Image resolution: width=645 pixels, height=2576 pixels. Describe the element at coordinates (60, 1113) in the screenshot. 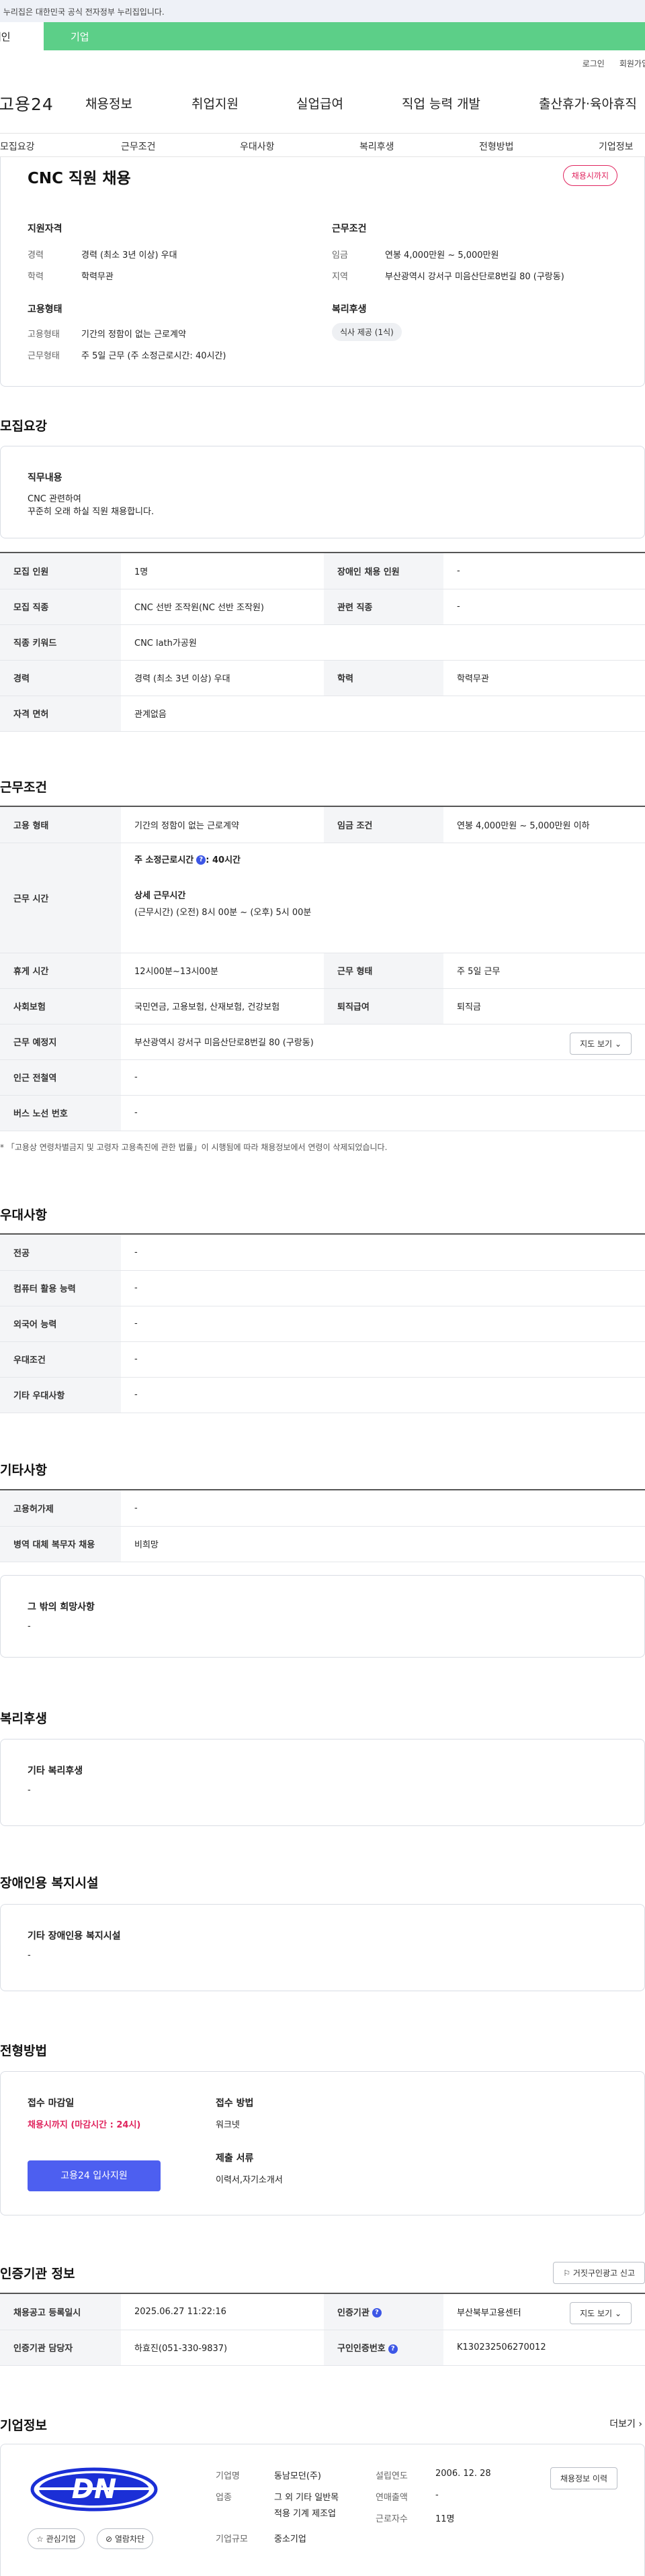

I see `table-header-cell: 버스 노선 번호` at that location.